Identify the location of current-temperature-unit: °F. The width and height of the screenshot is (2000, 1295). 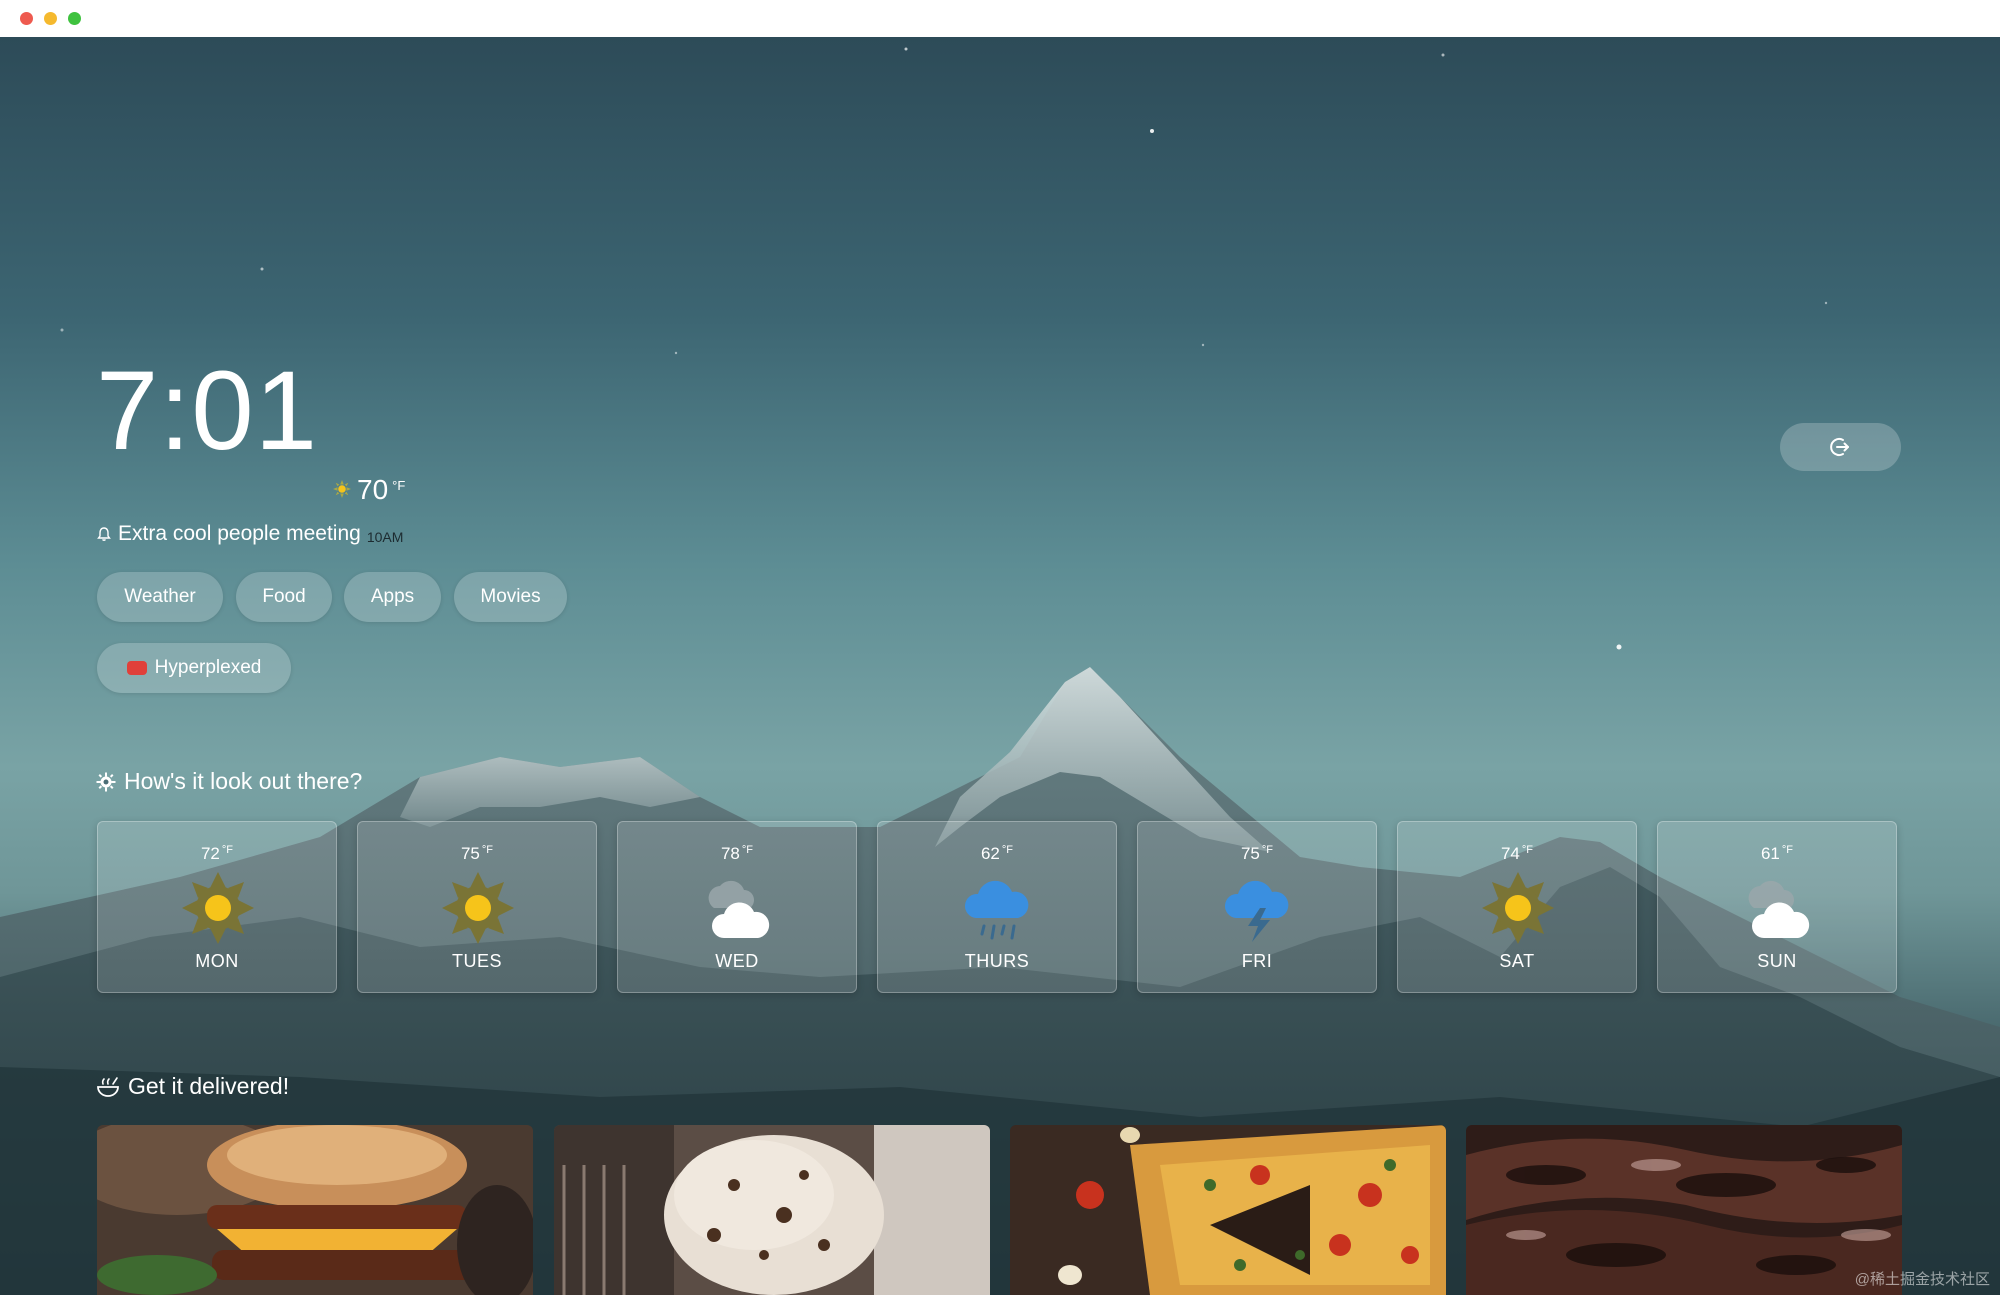
(399, 485).